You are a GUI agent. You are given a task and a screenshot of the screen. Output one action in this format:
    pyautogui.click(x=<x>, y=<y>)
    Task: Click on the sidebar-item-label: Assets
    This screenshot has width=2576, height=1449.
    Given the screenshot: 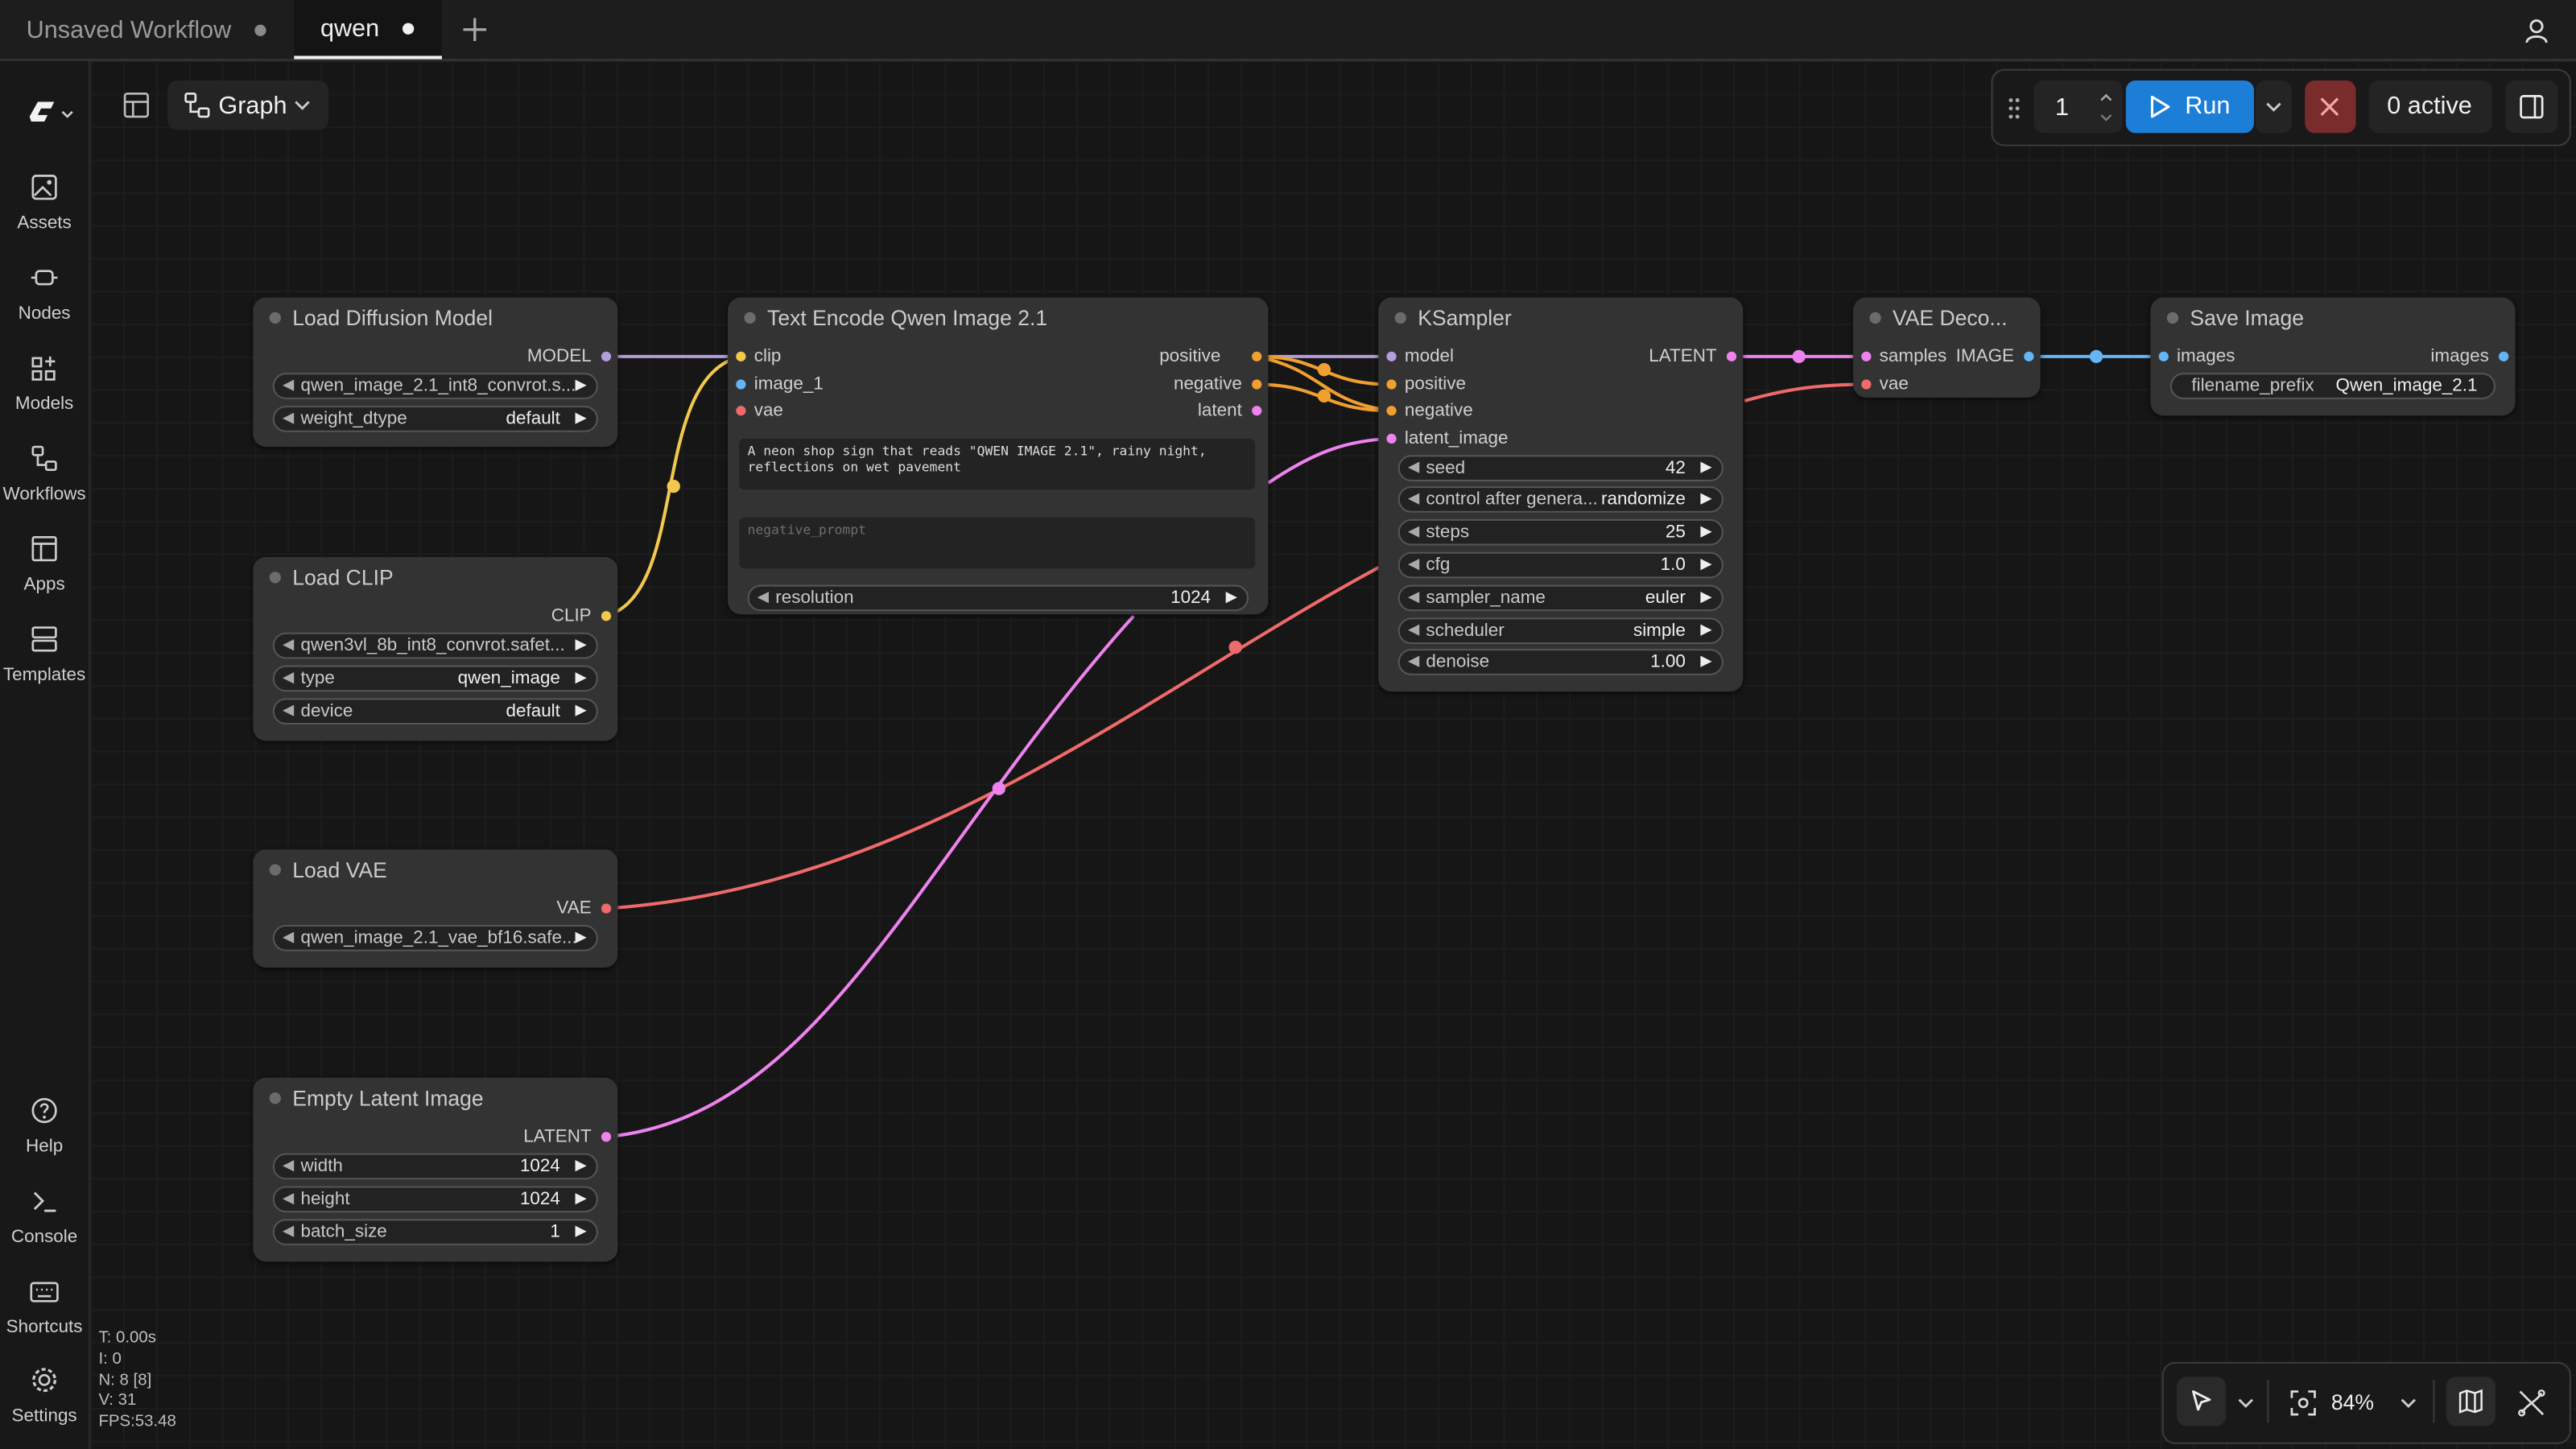 What is the action you would take?
    pyautogui.click(x=44, y=223)
    